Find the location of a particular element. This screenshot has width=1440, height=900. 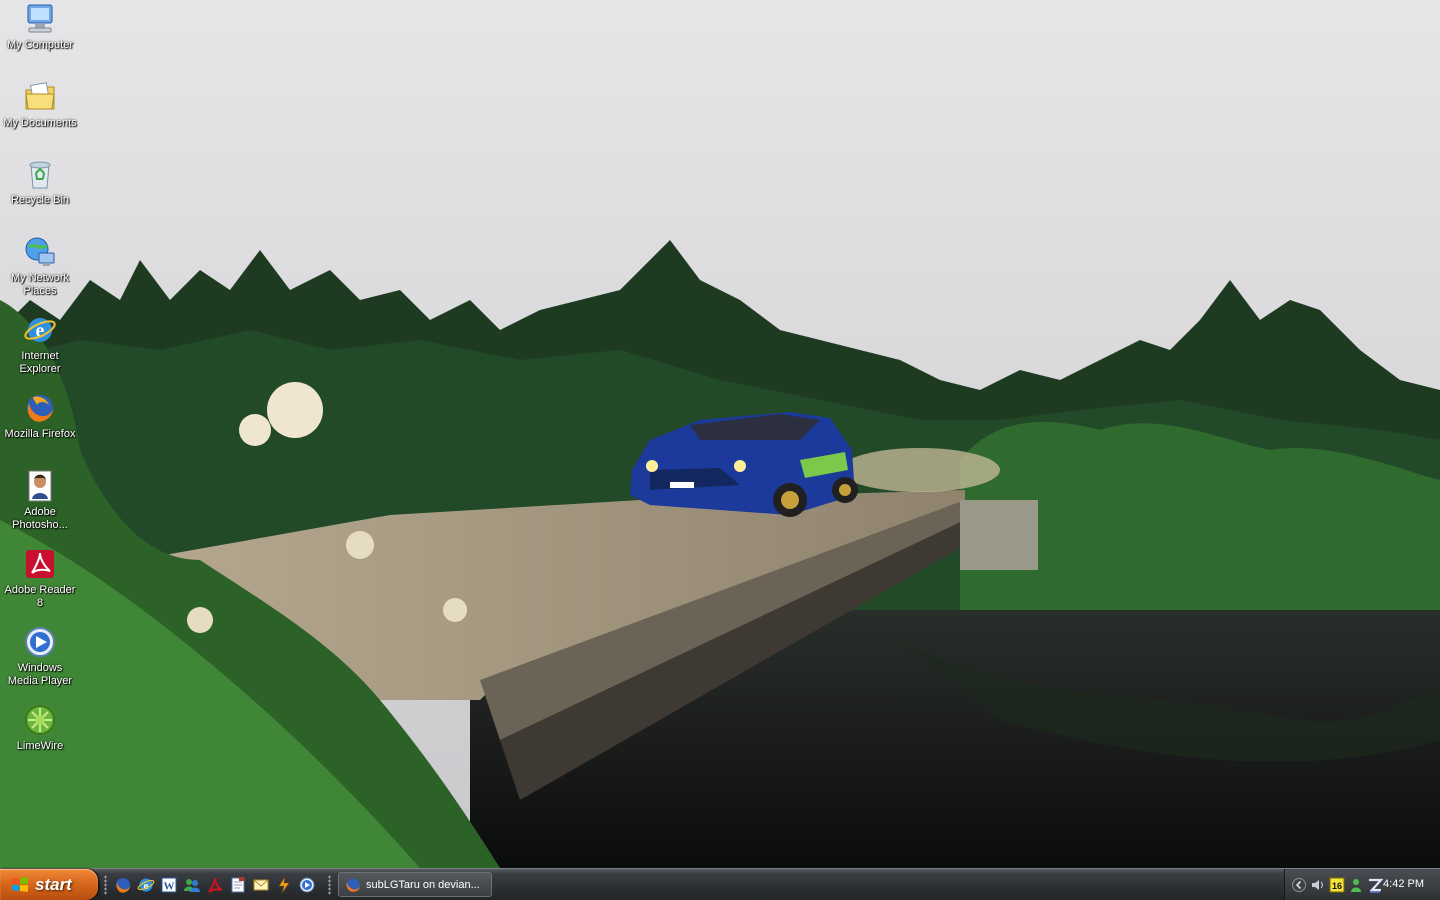

start-button: start is located at coordinates (49, 884).